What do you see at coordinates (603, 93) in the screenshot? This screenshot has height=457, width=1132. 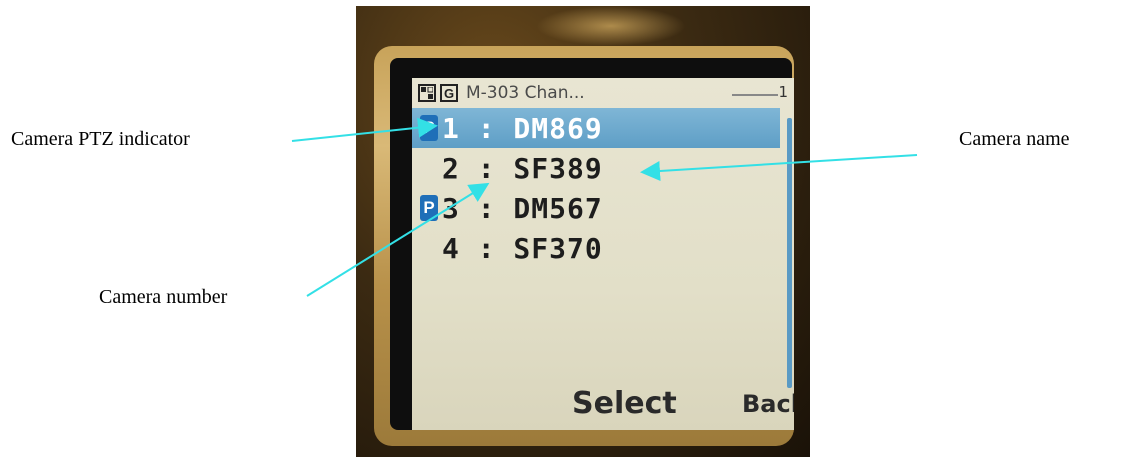 I see `status-bar: G M-303 Chan... 1` at bounding box center [603, 93].